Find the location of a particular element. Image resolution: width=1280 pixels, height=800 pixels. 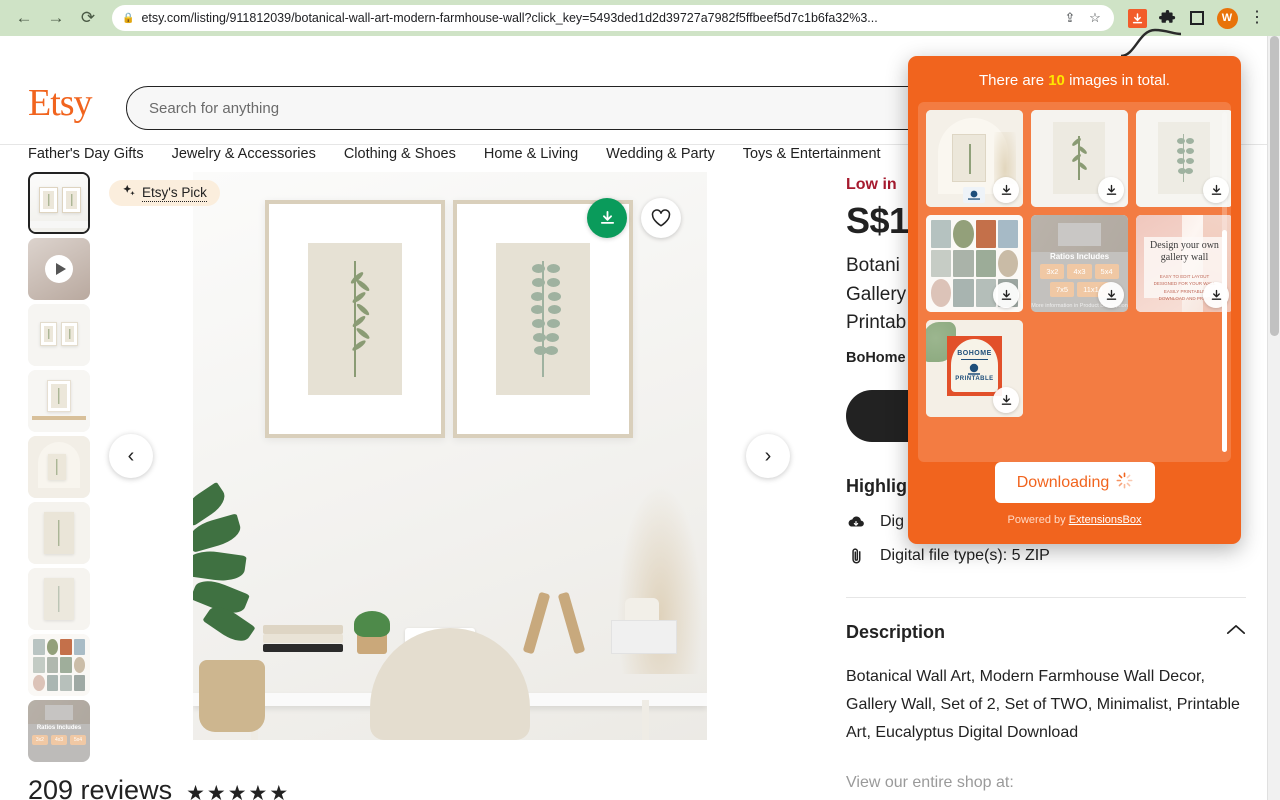

ratio-chip: 3x2 is located at coordinates (1052, 271).